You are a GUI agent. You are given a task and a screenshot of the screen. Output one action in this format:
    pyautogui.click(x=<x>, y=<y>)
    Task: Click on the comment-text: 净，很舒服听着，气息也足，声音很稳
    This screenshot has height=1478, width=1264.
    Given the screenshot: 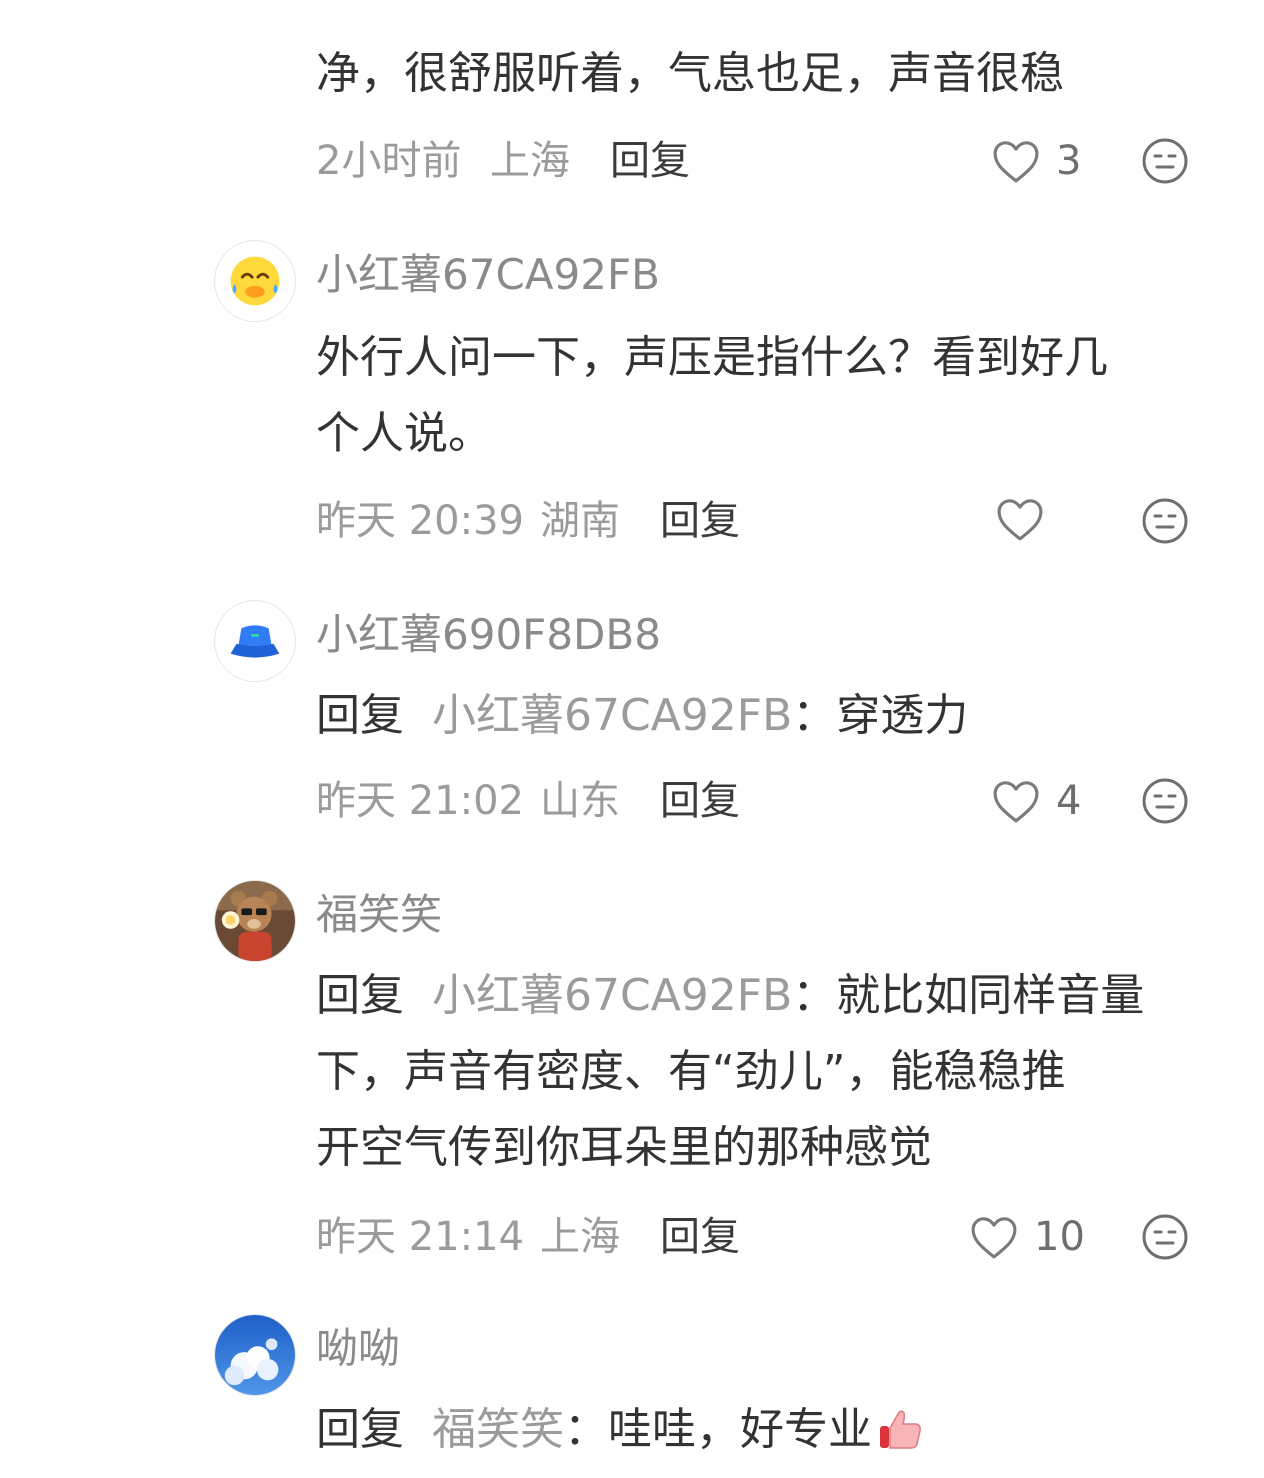 What is the action you would take?
    pyautogui.click(x=690, y=73)
    